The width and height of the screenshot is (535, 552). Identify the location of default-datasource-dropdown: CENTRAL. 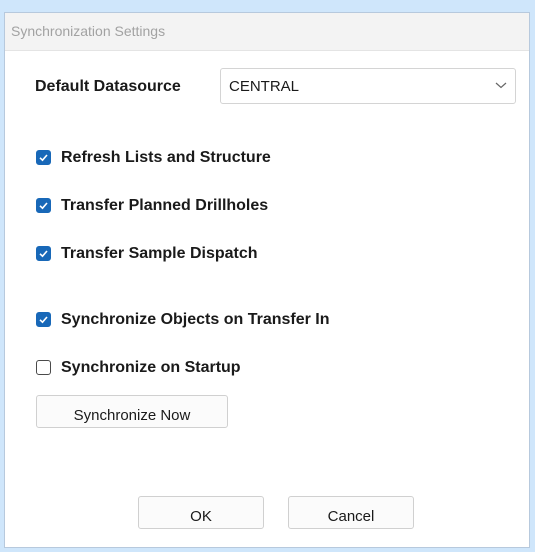
(368, 86).